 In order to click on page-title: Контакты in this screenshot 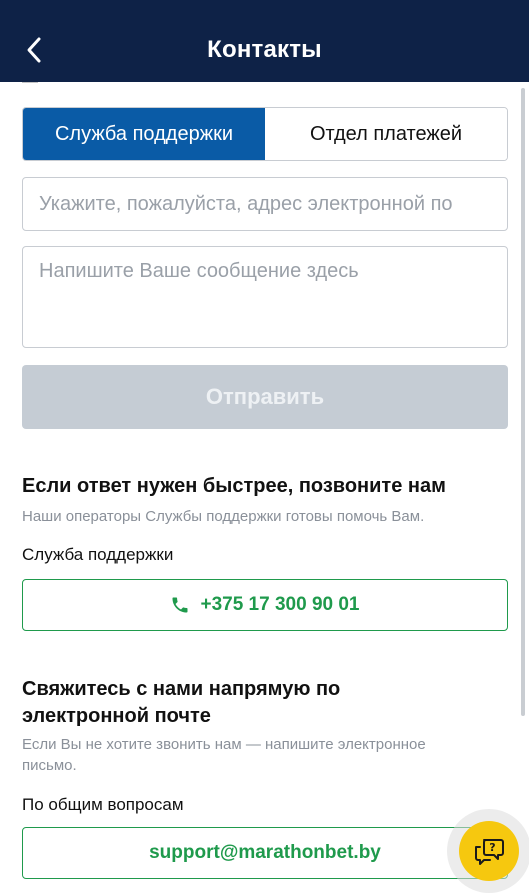, I will do `click(264, 49)`.